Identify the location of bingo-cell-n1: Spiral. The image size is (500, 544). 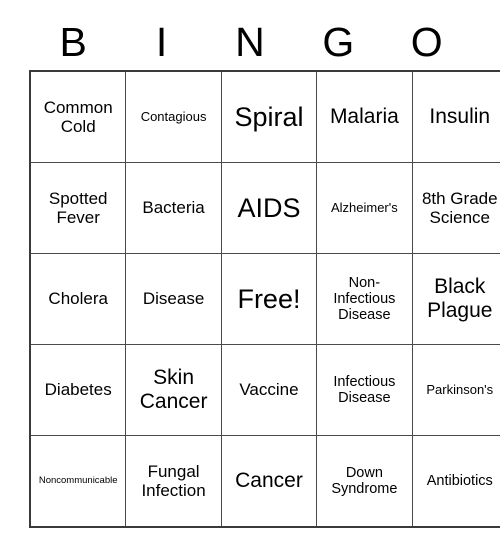
(269, 116).